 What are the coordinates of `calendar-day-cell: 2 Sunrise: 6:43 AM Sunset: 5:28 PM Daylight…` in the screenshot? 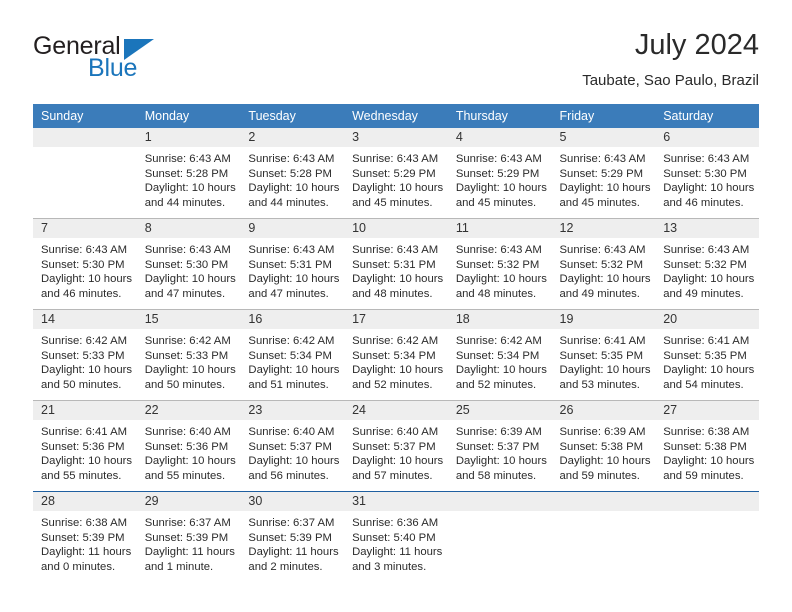 It's located at (292, 173).